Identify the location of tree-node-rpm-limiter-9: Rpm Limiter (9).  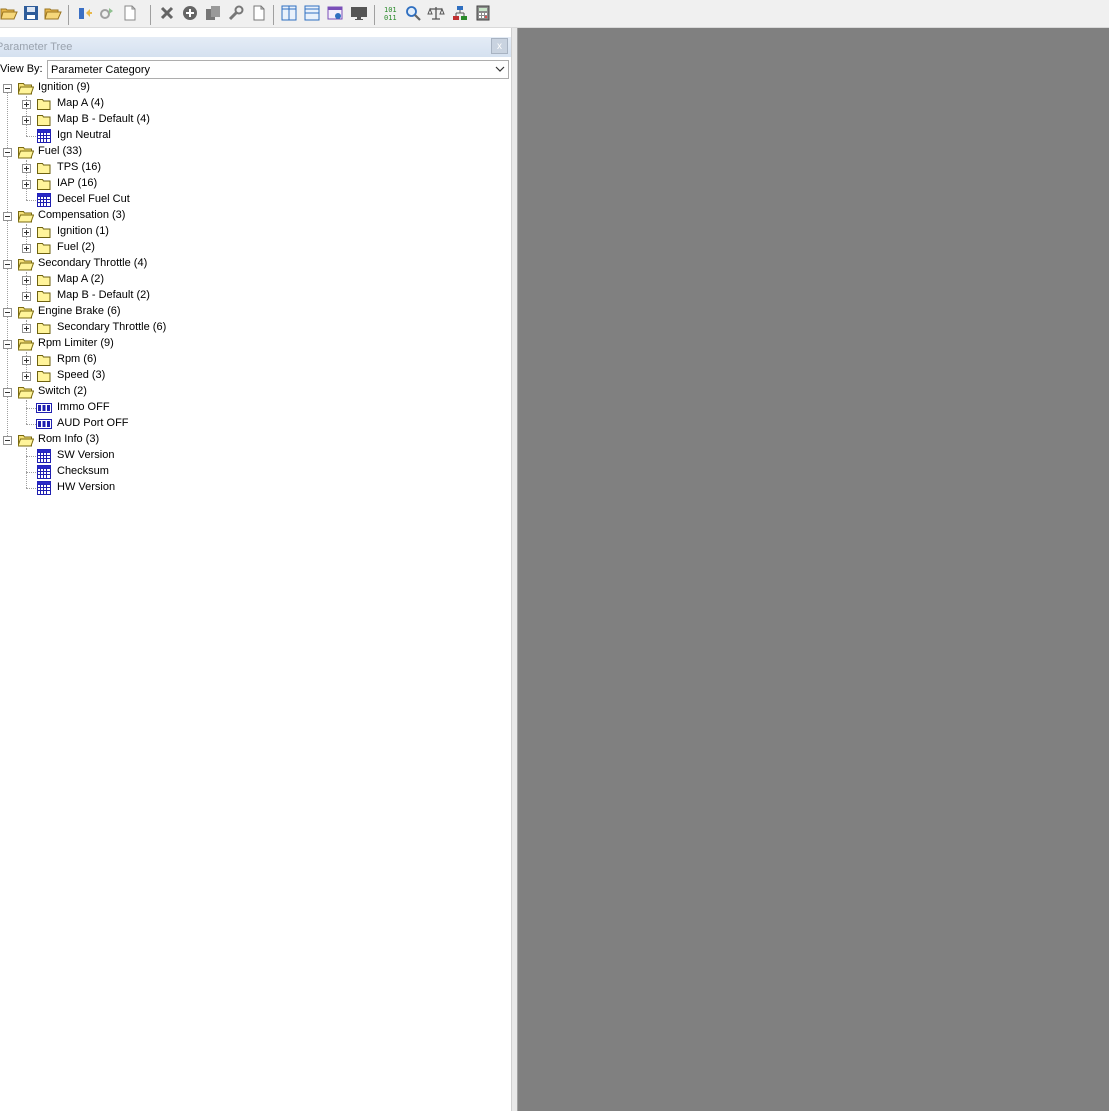
(150, 344).